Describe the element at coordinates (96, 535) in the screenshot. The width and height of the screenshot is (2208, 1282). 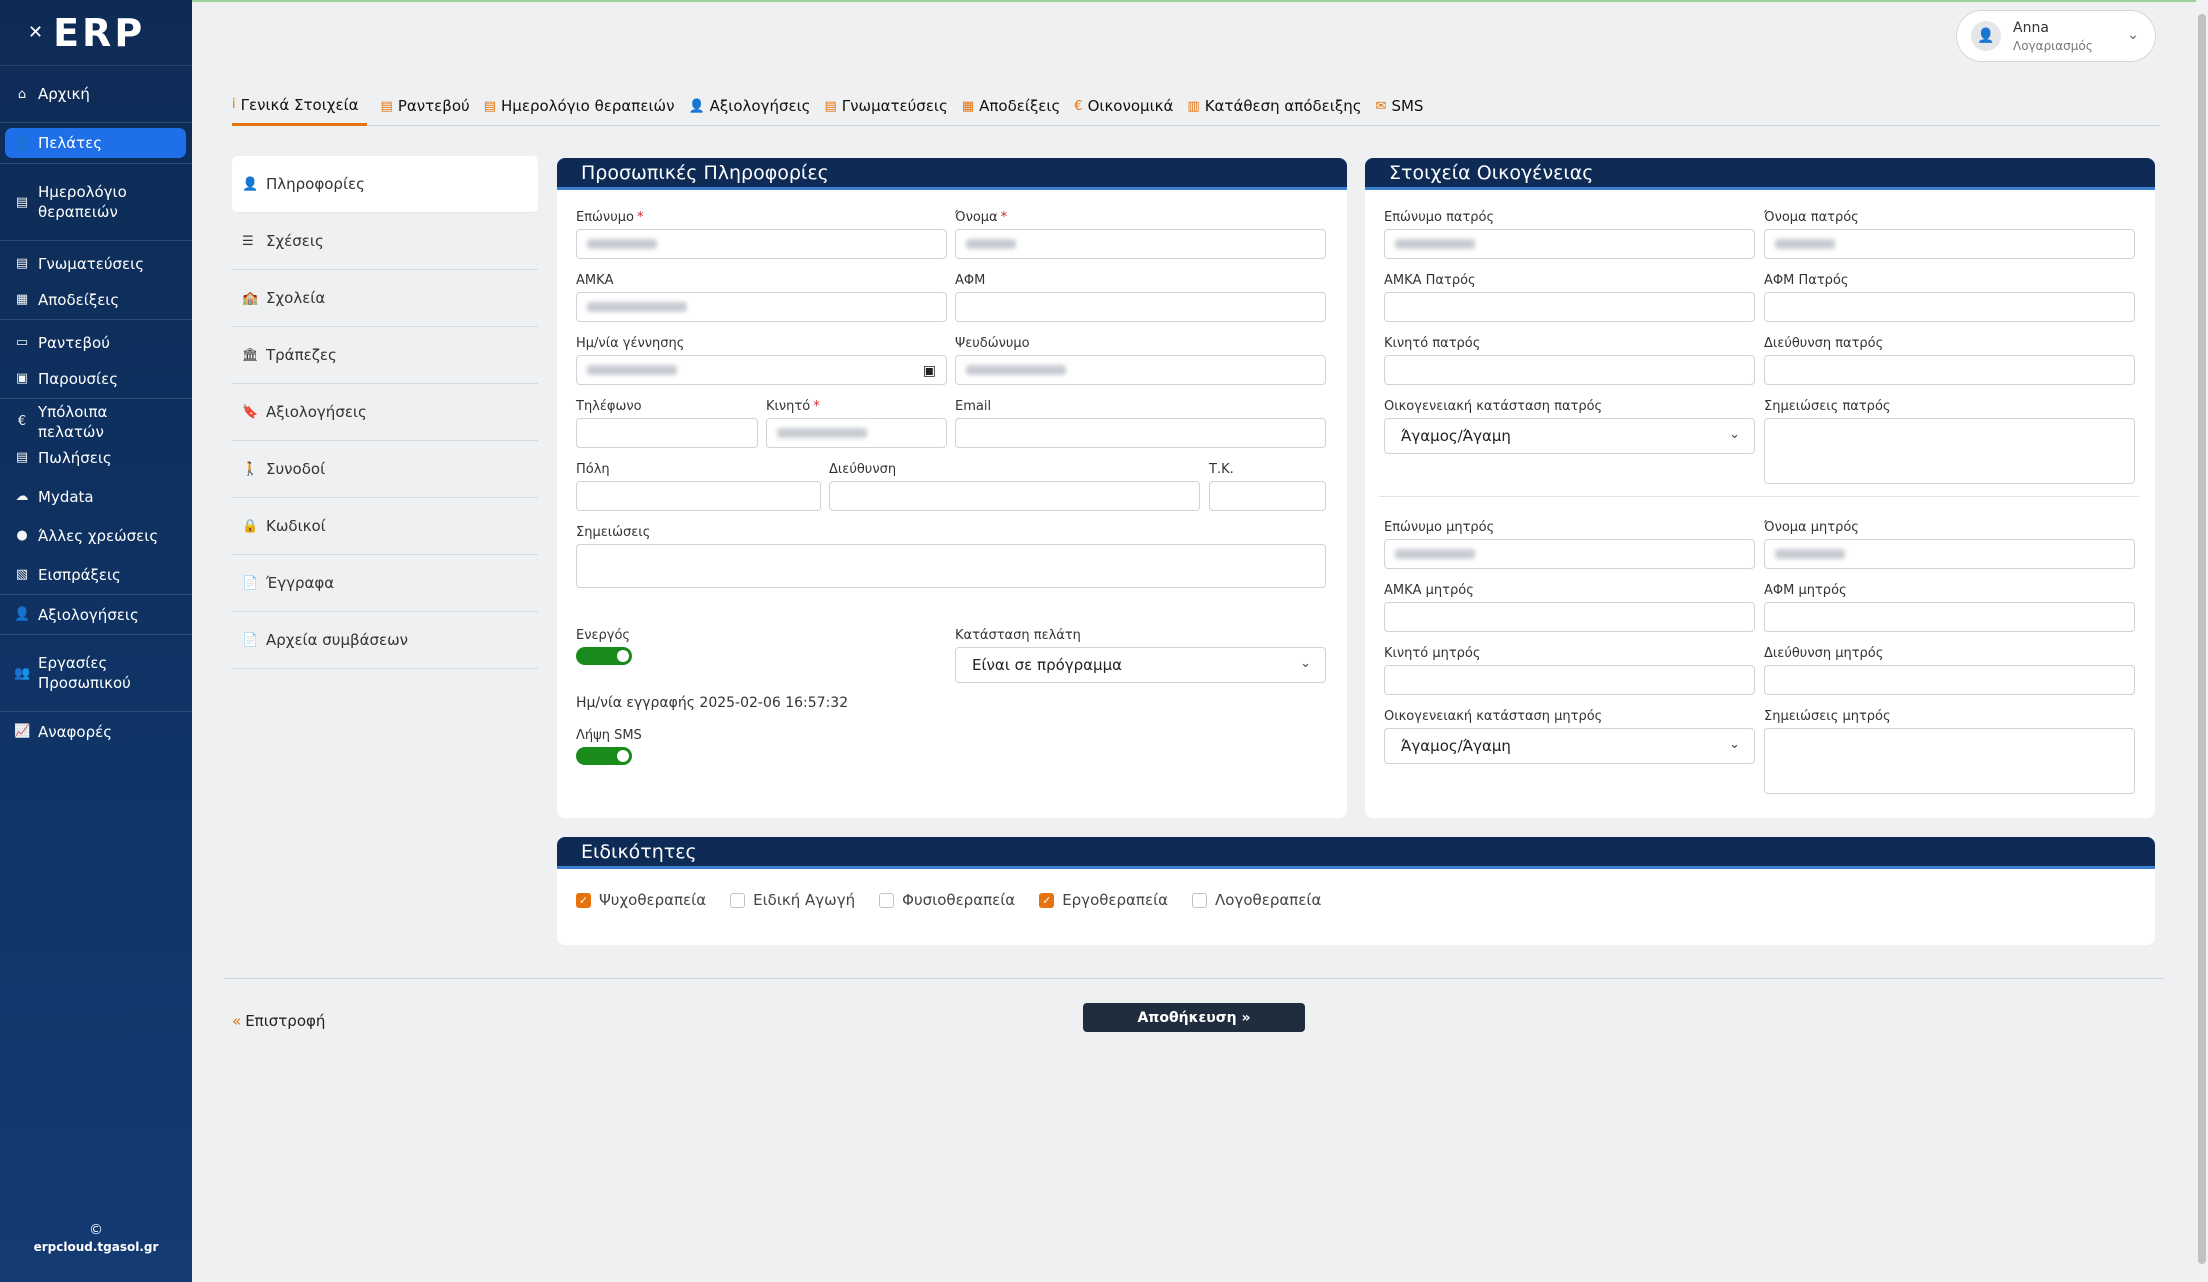
I see `sidebar-item-10: ● Άλλες χρεώσεις` at that location.